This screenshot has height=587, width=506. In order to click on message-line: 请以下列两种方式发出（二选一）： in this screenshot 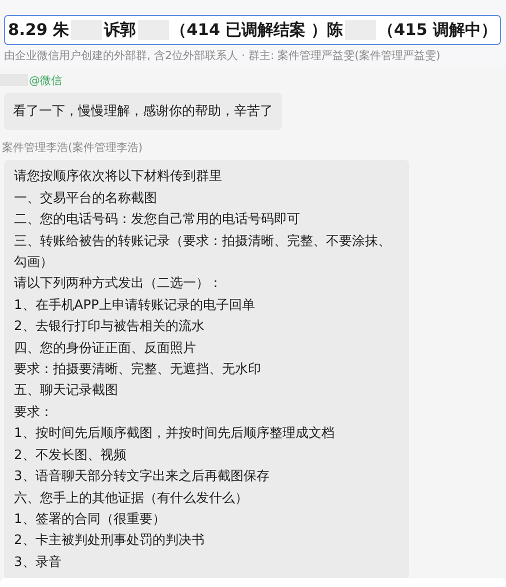, I will do `click(118, 284)`.